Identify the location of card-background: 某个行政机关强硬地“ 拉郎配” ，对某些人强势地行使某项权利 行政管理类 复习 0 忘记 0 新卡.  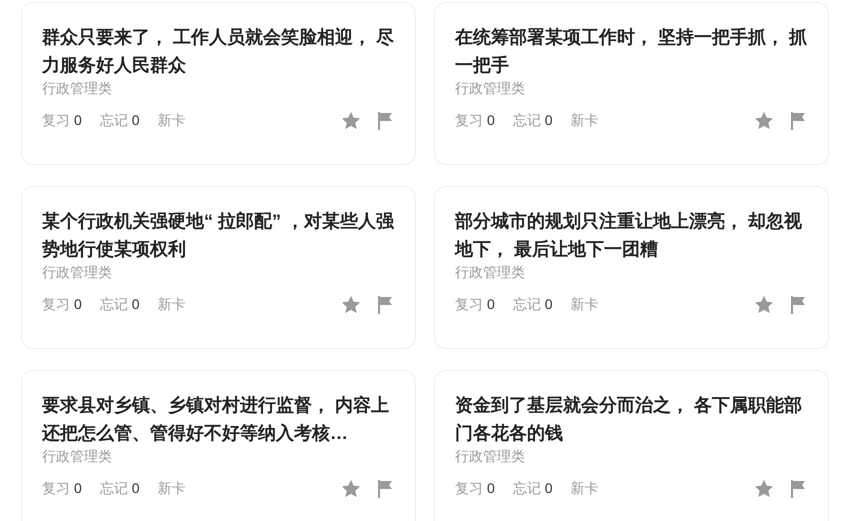
(218, 267).